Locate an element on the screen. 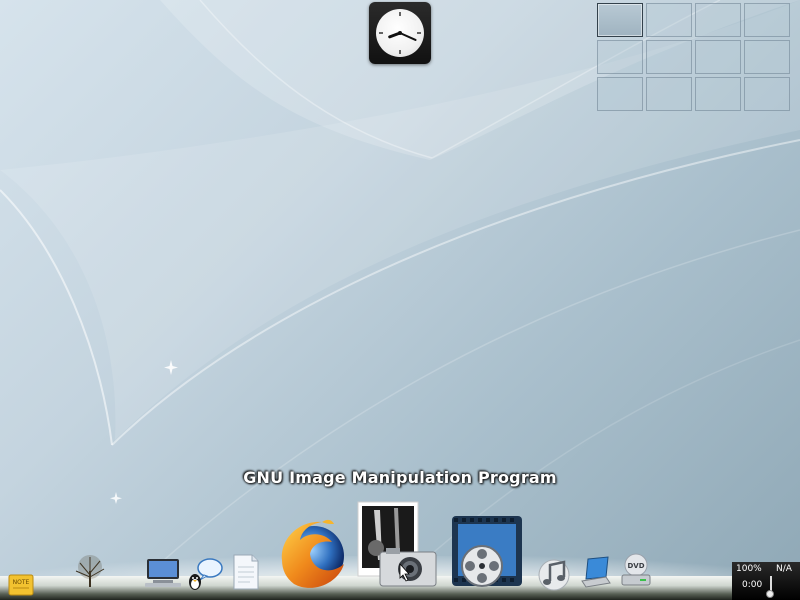 This screenshot has width=800, height=600. dvd-icon-label: DVD is located at coordinates (635, 566).